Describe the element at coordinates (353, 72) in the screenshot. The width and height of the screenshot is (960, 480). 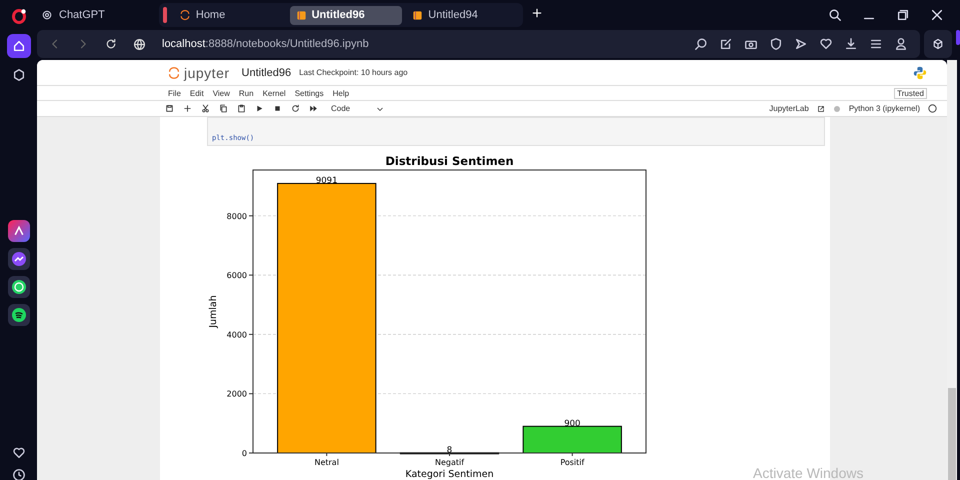
I see `checkpoint-text: Last Checkpoint: 10 hours ago` at that location.